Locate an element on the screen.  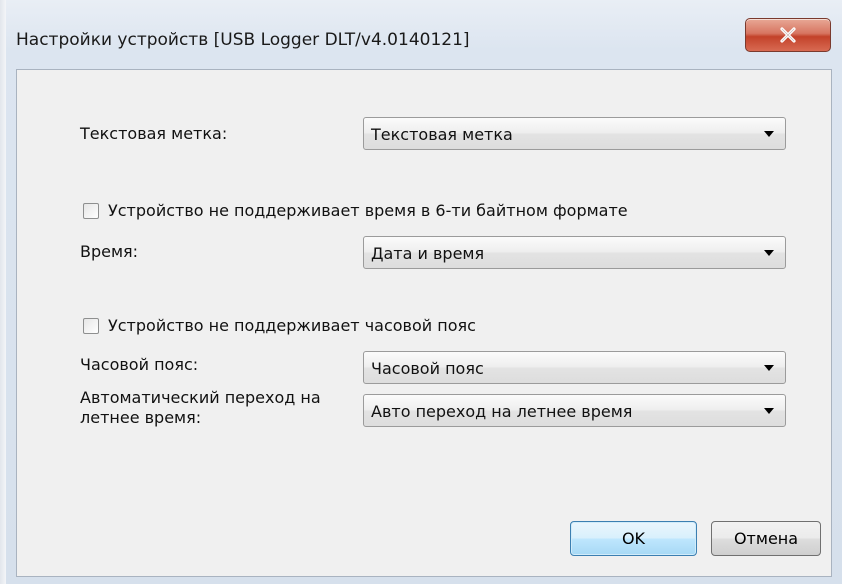
dst-combobox: Авто переход на летнее время is located at coordinates (574, 410).